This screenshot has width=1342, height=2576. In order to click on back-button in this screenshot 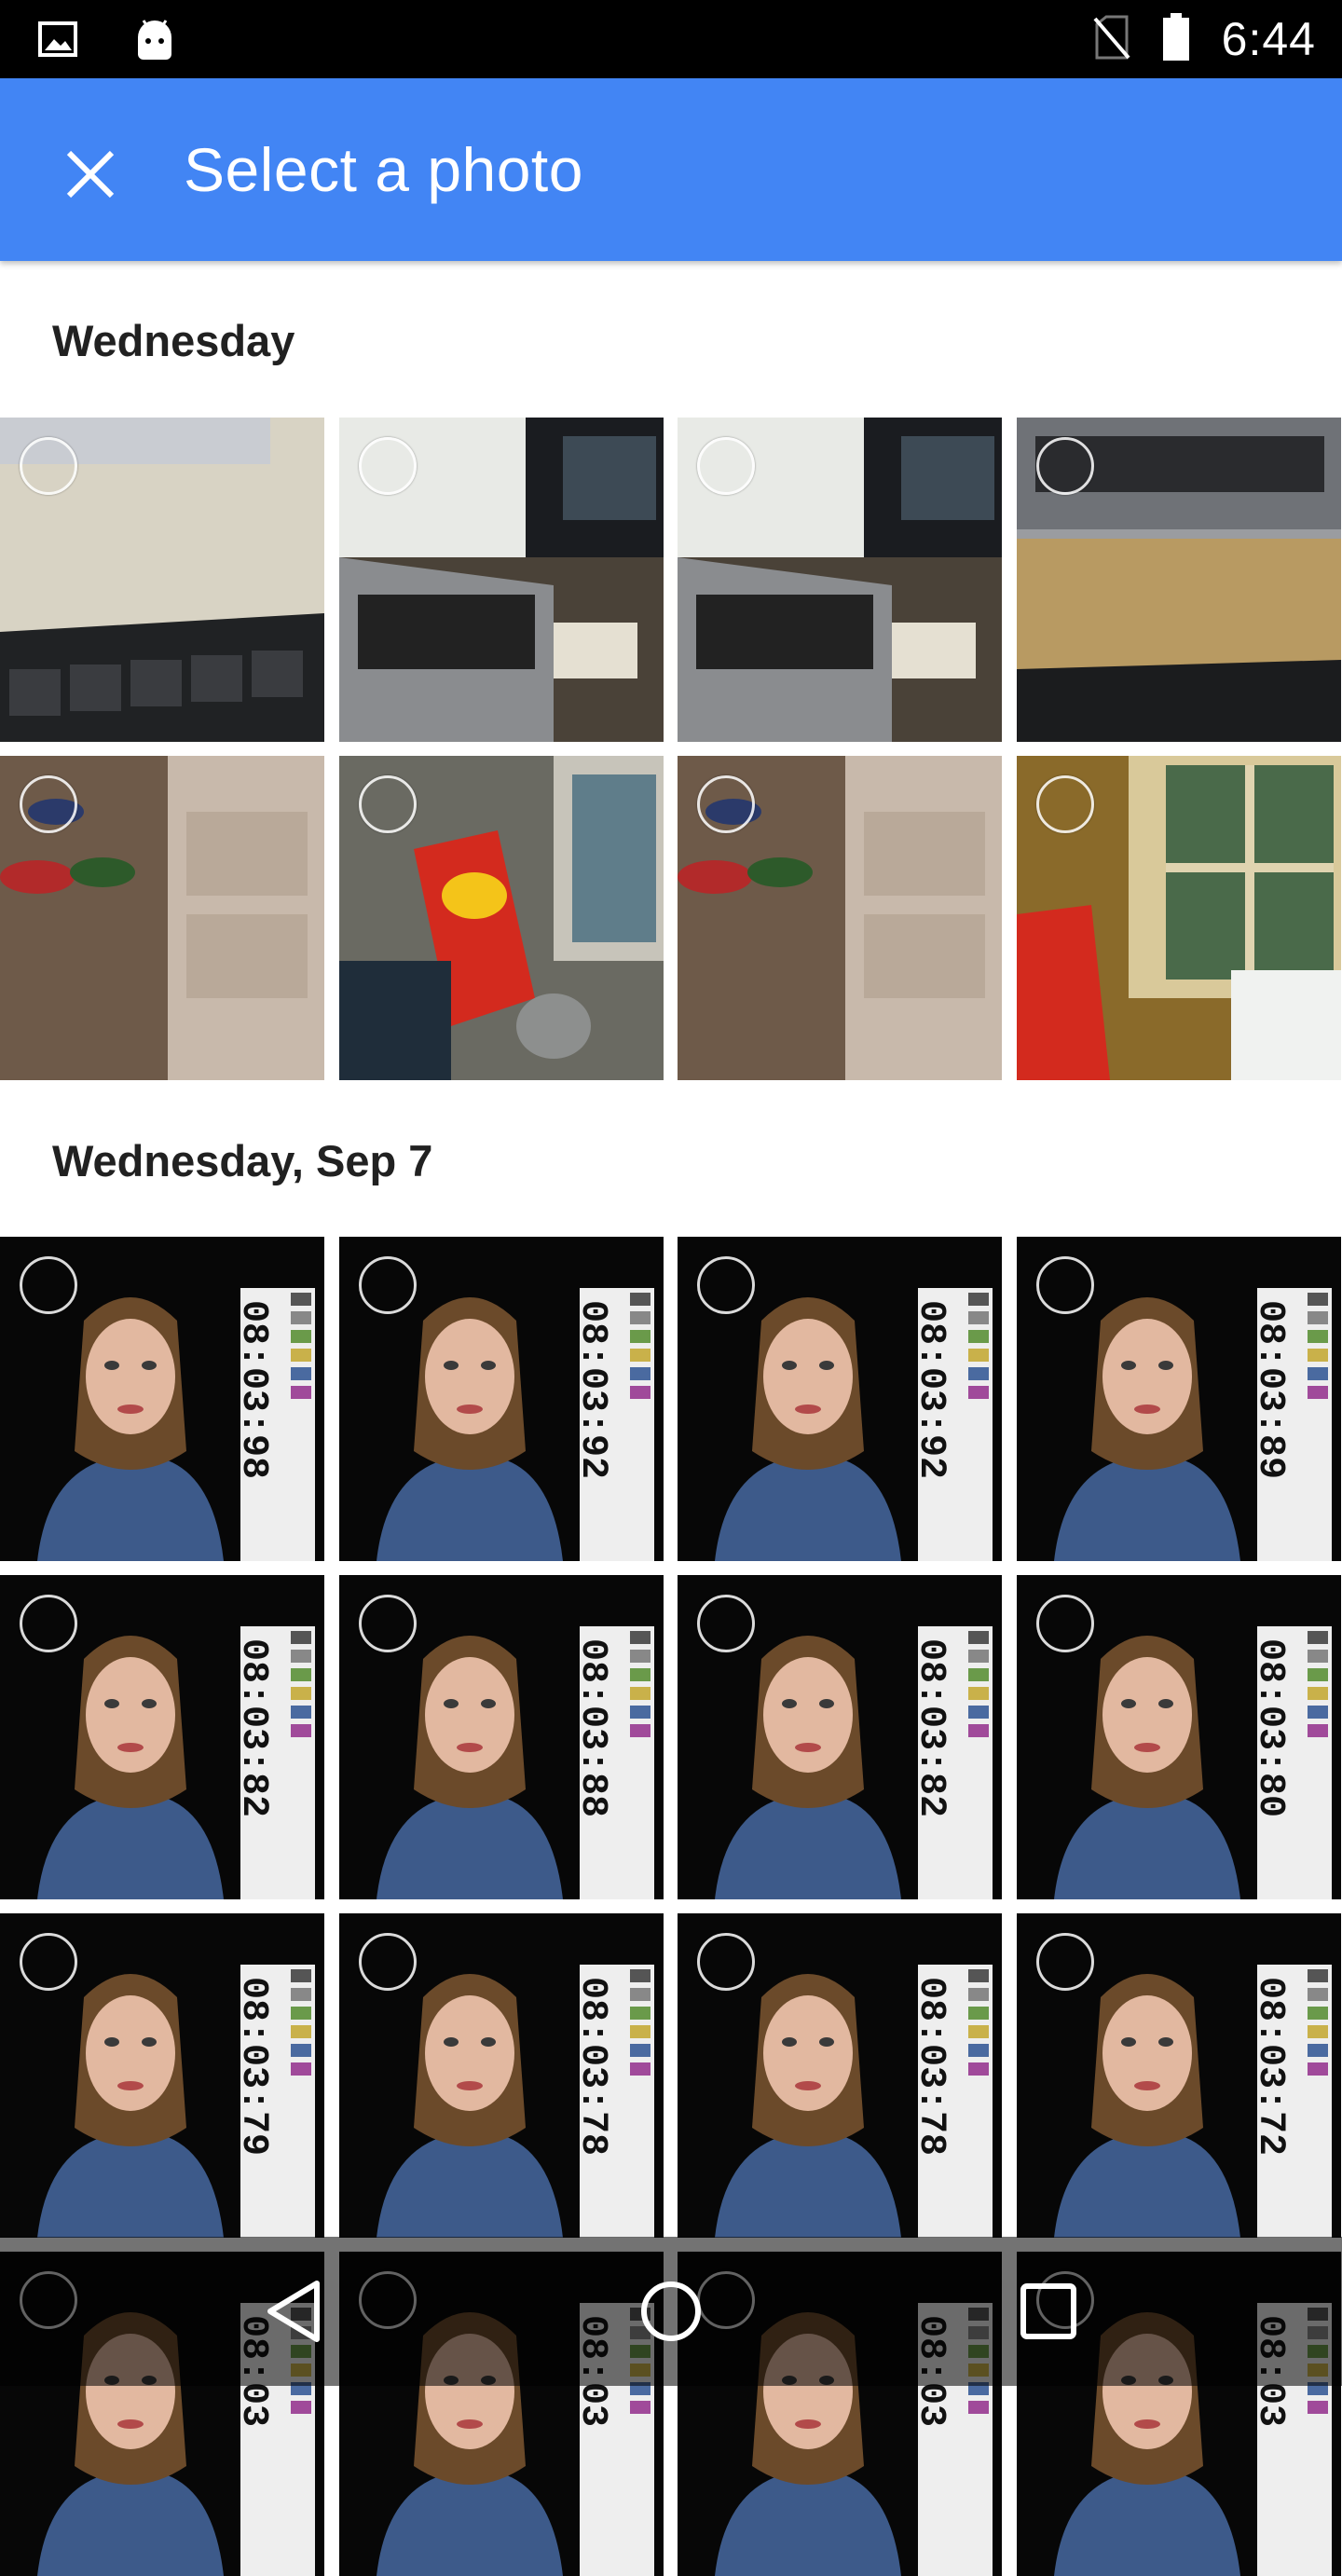, I will do `click(293, 2311)`.